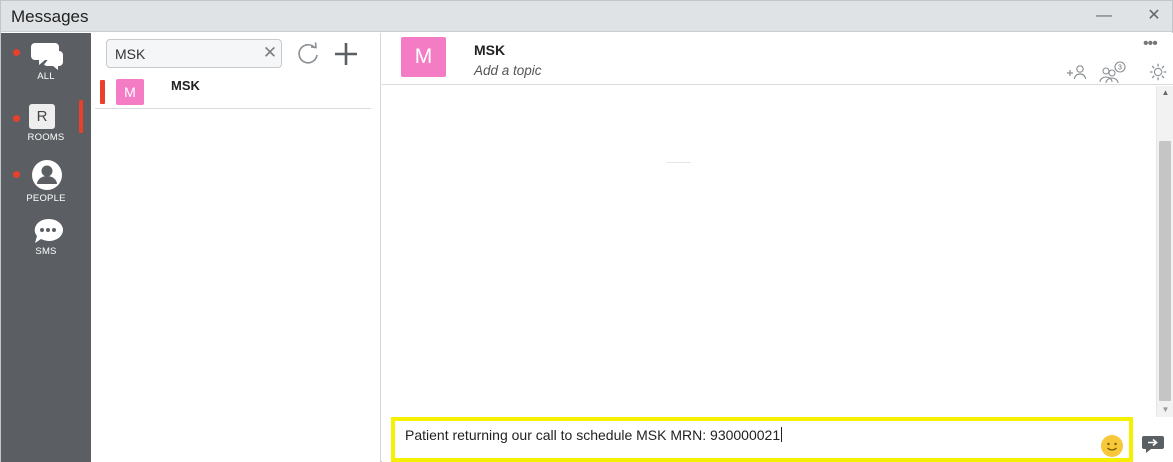 The height and width of the screenshot is (462, 1173). Describe the element at coordinates (46, 76) in the screenshot. I see `rail-label-all: ALL` at that location.